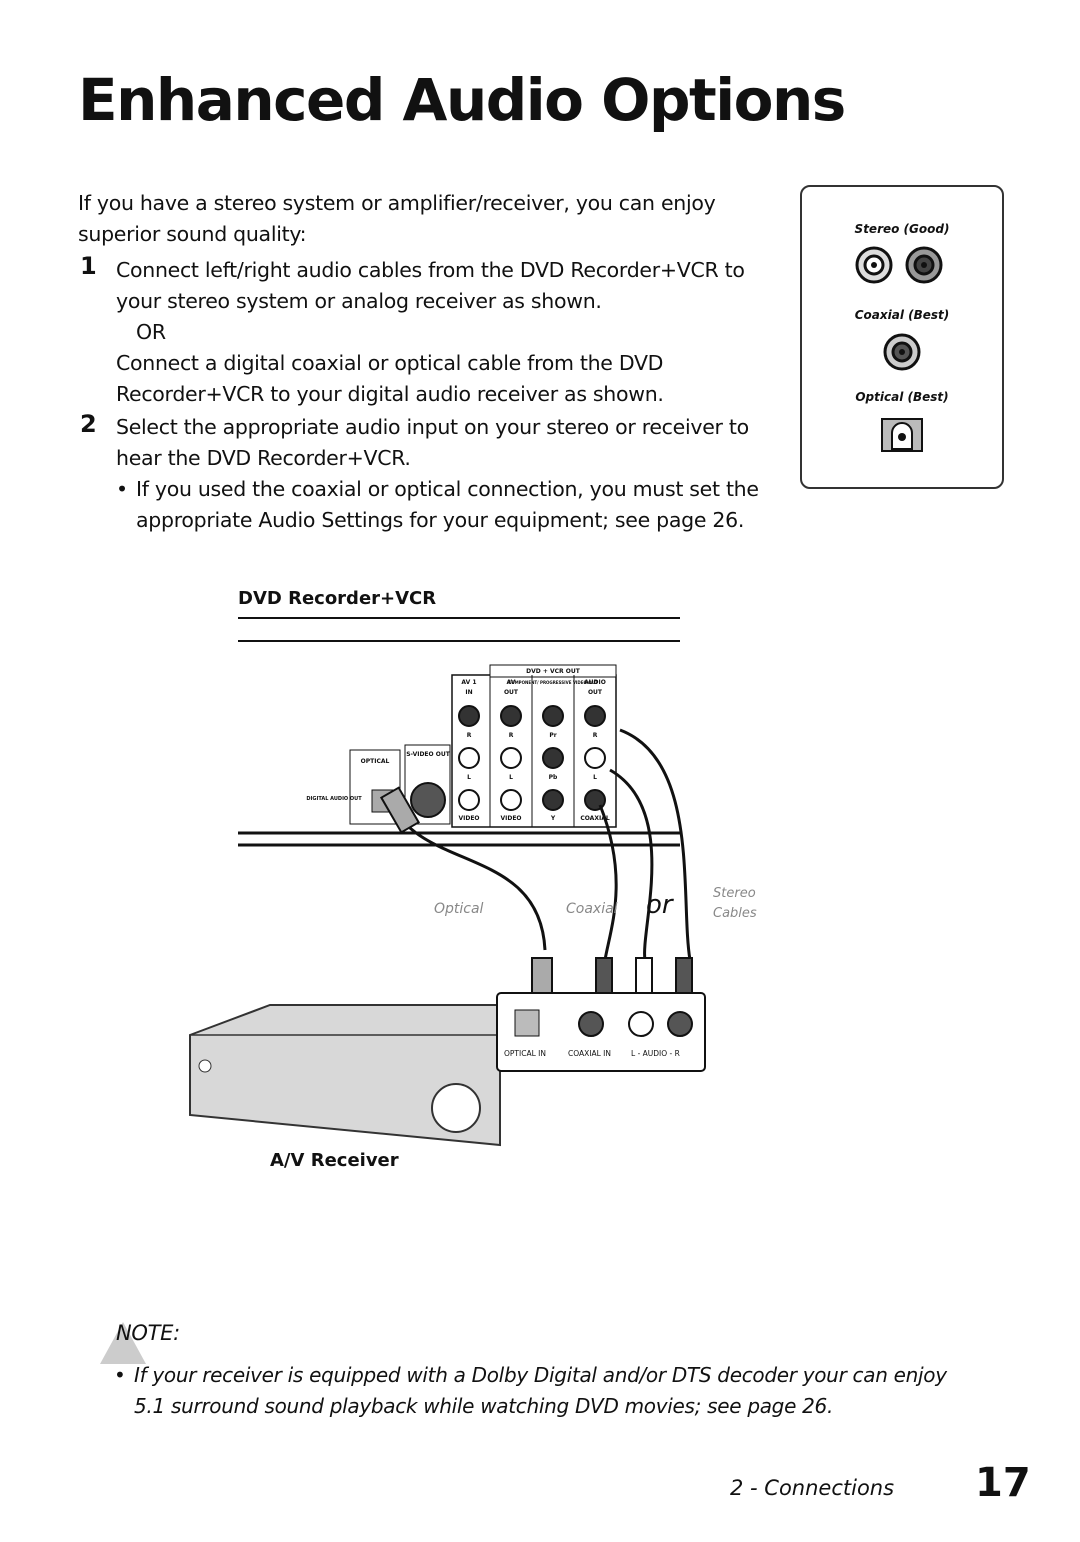  What do you see at coordinates (334, 1160) in the screenshot?
I see `av-receiver-label: A/V Receiver` at bounding box center [334, 1160].